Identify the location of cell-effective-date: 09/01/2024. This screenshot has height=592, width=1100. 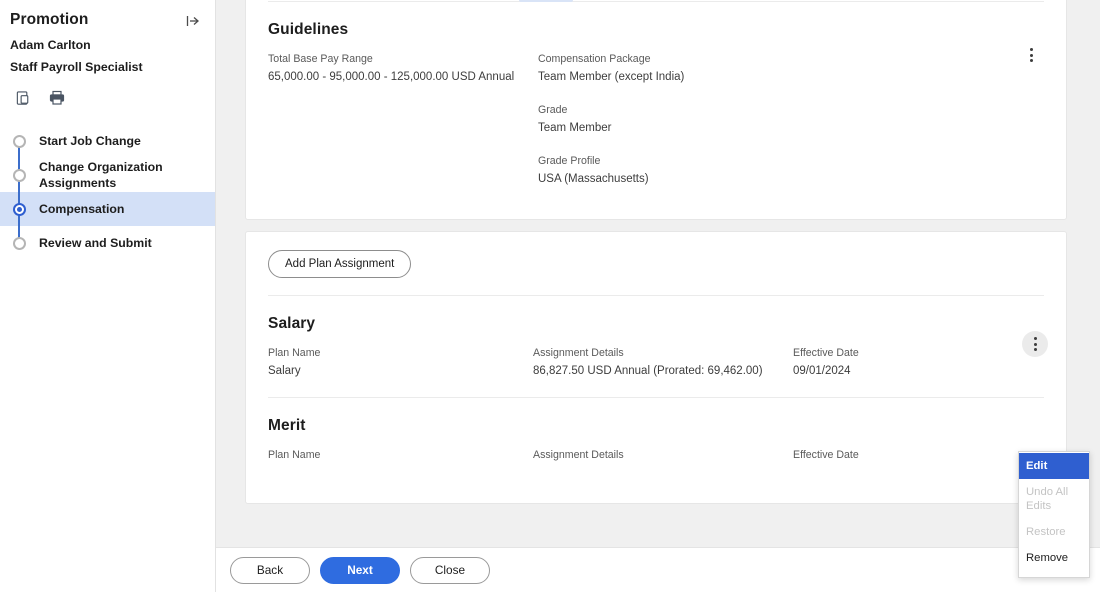
(822, 371).